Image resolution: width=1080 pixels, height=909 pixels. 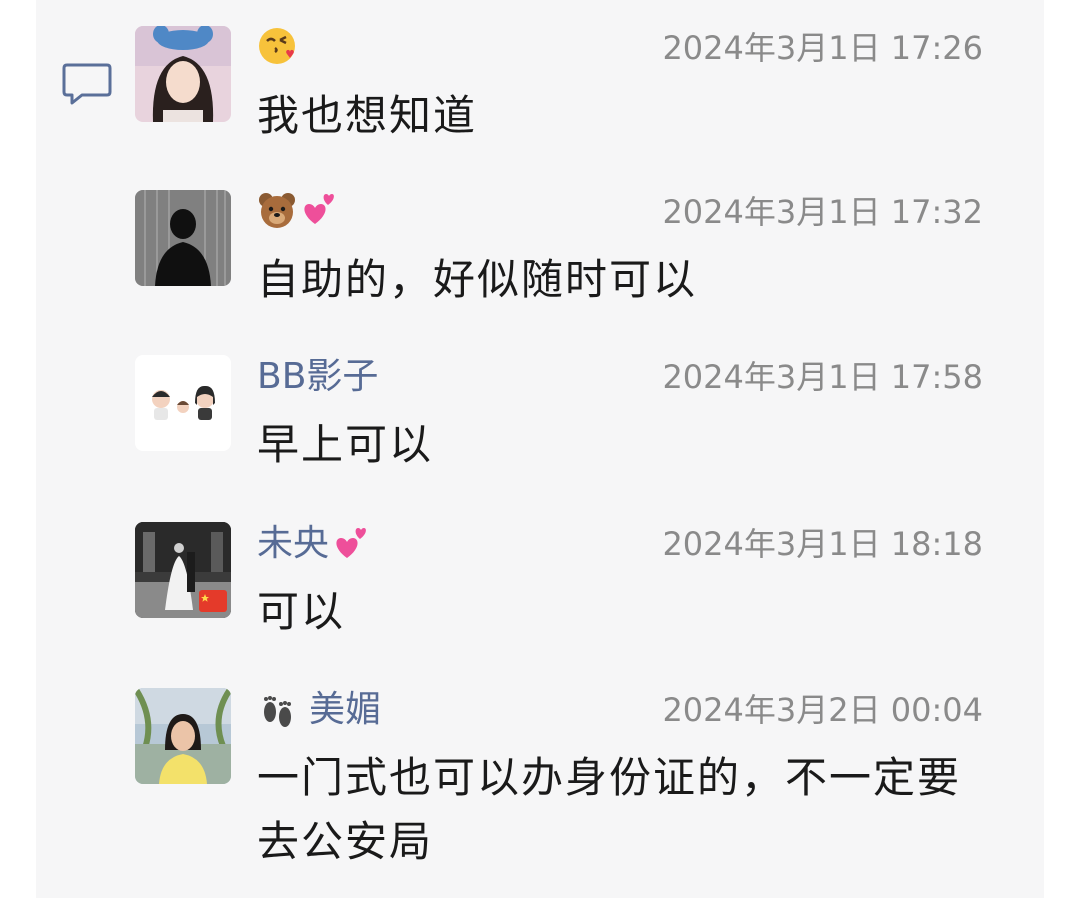 I want to click on footprints-emoji, so click(x=277, y=711).